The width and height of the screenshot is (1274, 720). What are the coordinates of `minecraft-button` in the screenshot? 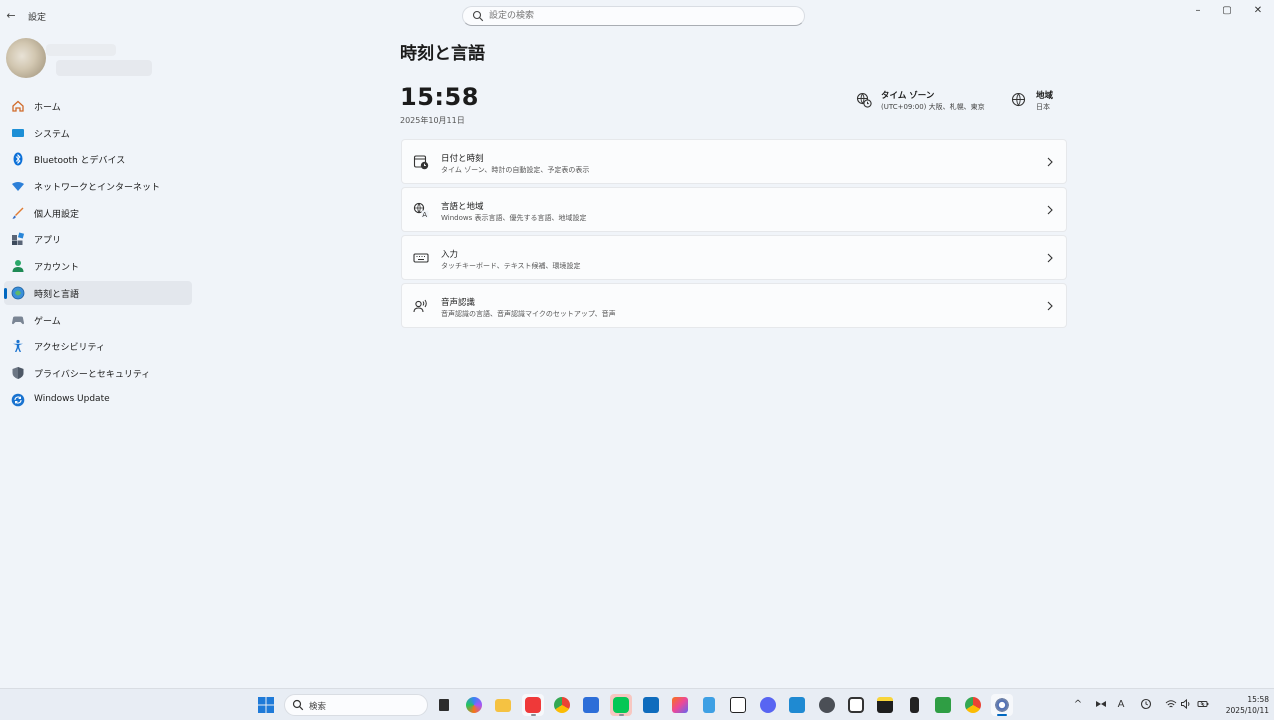 It's located at (943, 705).